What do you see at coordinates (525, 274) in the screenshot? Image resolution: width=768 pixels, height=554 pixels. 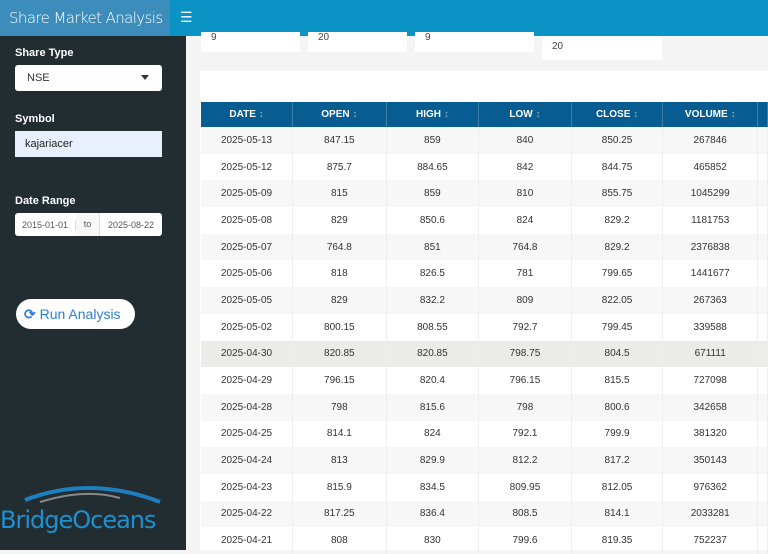 I see `cell-low: 781` at bounding box center [525, 274].